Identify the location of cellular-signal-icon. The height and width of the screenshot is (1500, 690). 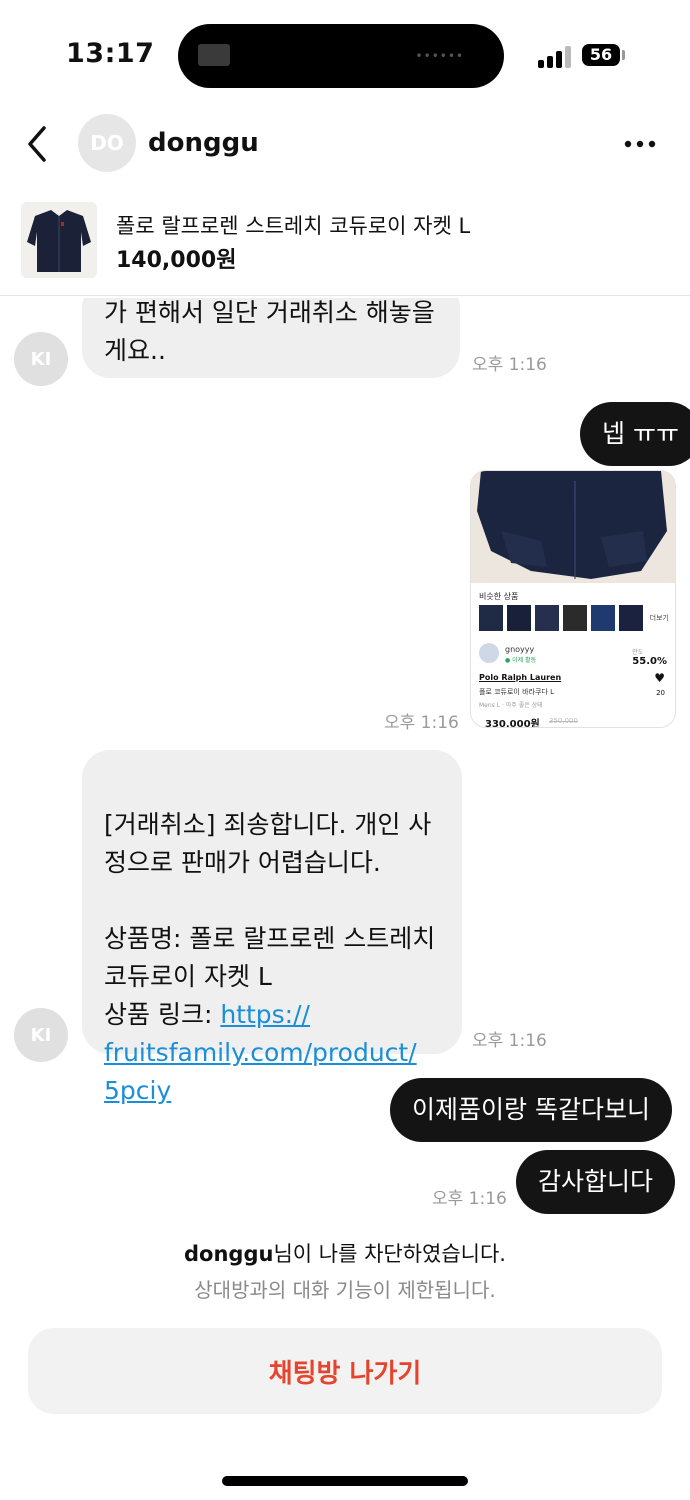
(556, 56).